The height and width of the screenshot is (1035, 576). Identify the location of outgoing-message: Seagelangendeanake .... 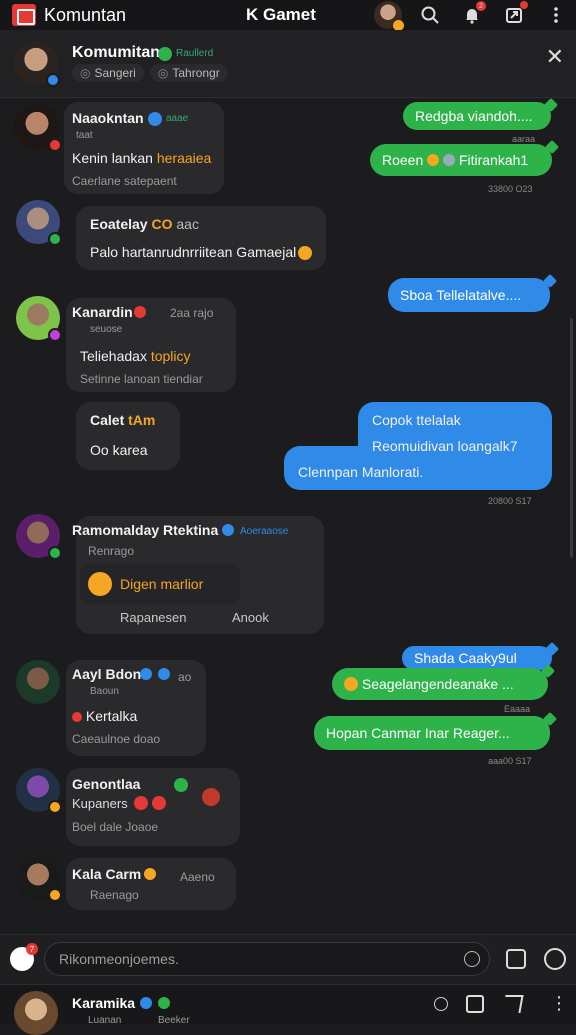
(440, 684).